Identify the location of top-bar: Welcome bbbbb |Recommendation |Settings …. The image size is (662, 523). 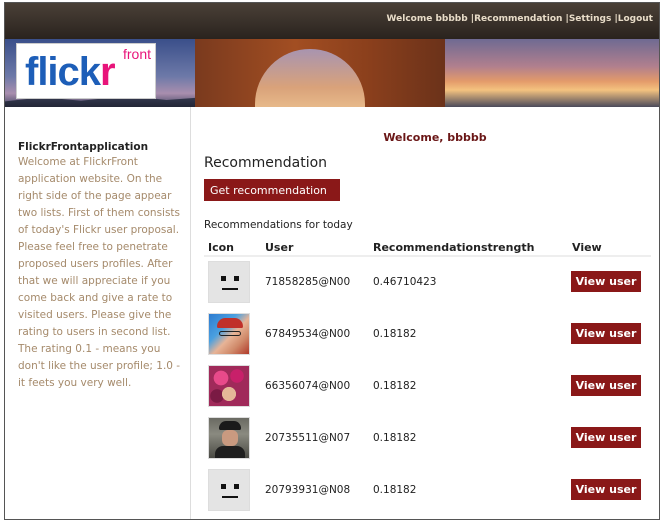
(332, 21).